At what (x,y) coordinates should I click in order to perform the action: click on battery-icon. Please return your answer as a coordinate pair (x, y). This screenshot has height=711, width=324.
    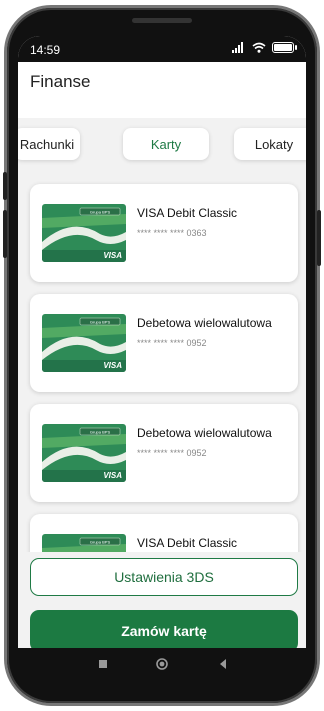
    Looking at the image, I should click on (284, 47).